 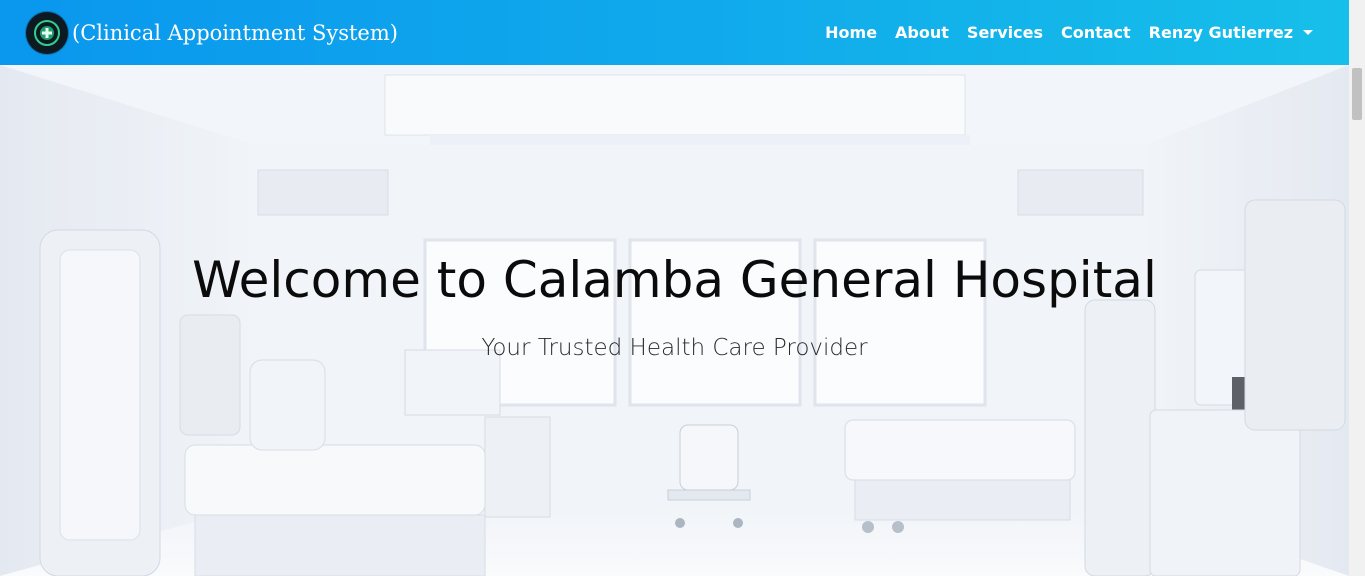 I want to click on caret-down-icon, so click(x=1308, y=32).